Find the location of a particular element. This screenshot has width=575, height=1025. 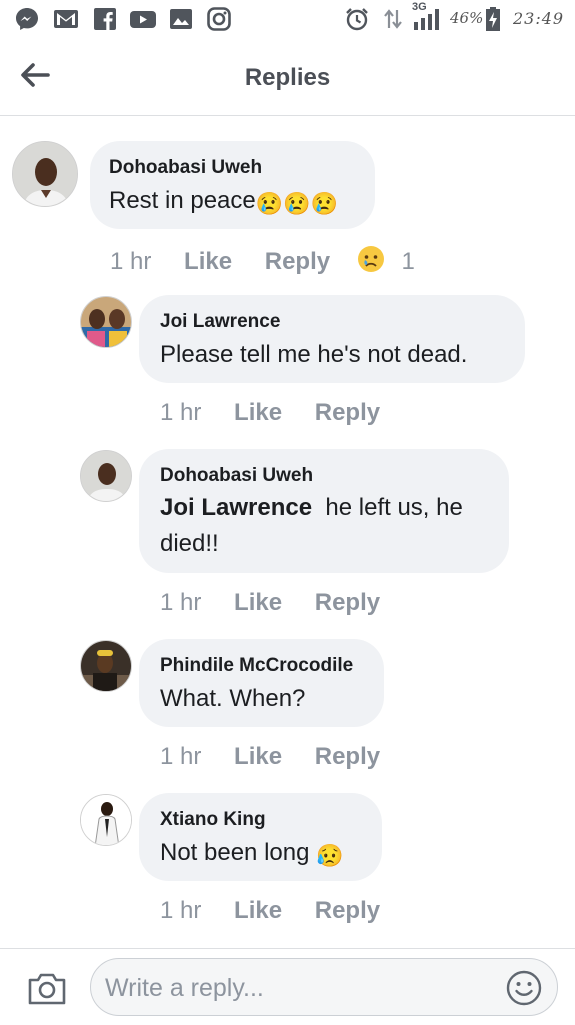

comment-bubble: Xtiano King Not been long 😥 is located at coordinates (260, 837).